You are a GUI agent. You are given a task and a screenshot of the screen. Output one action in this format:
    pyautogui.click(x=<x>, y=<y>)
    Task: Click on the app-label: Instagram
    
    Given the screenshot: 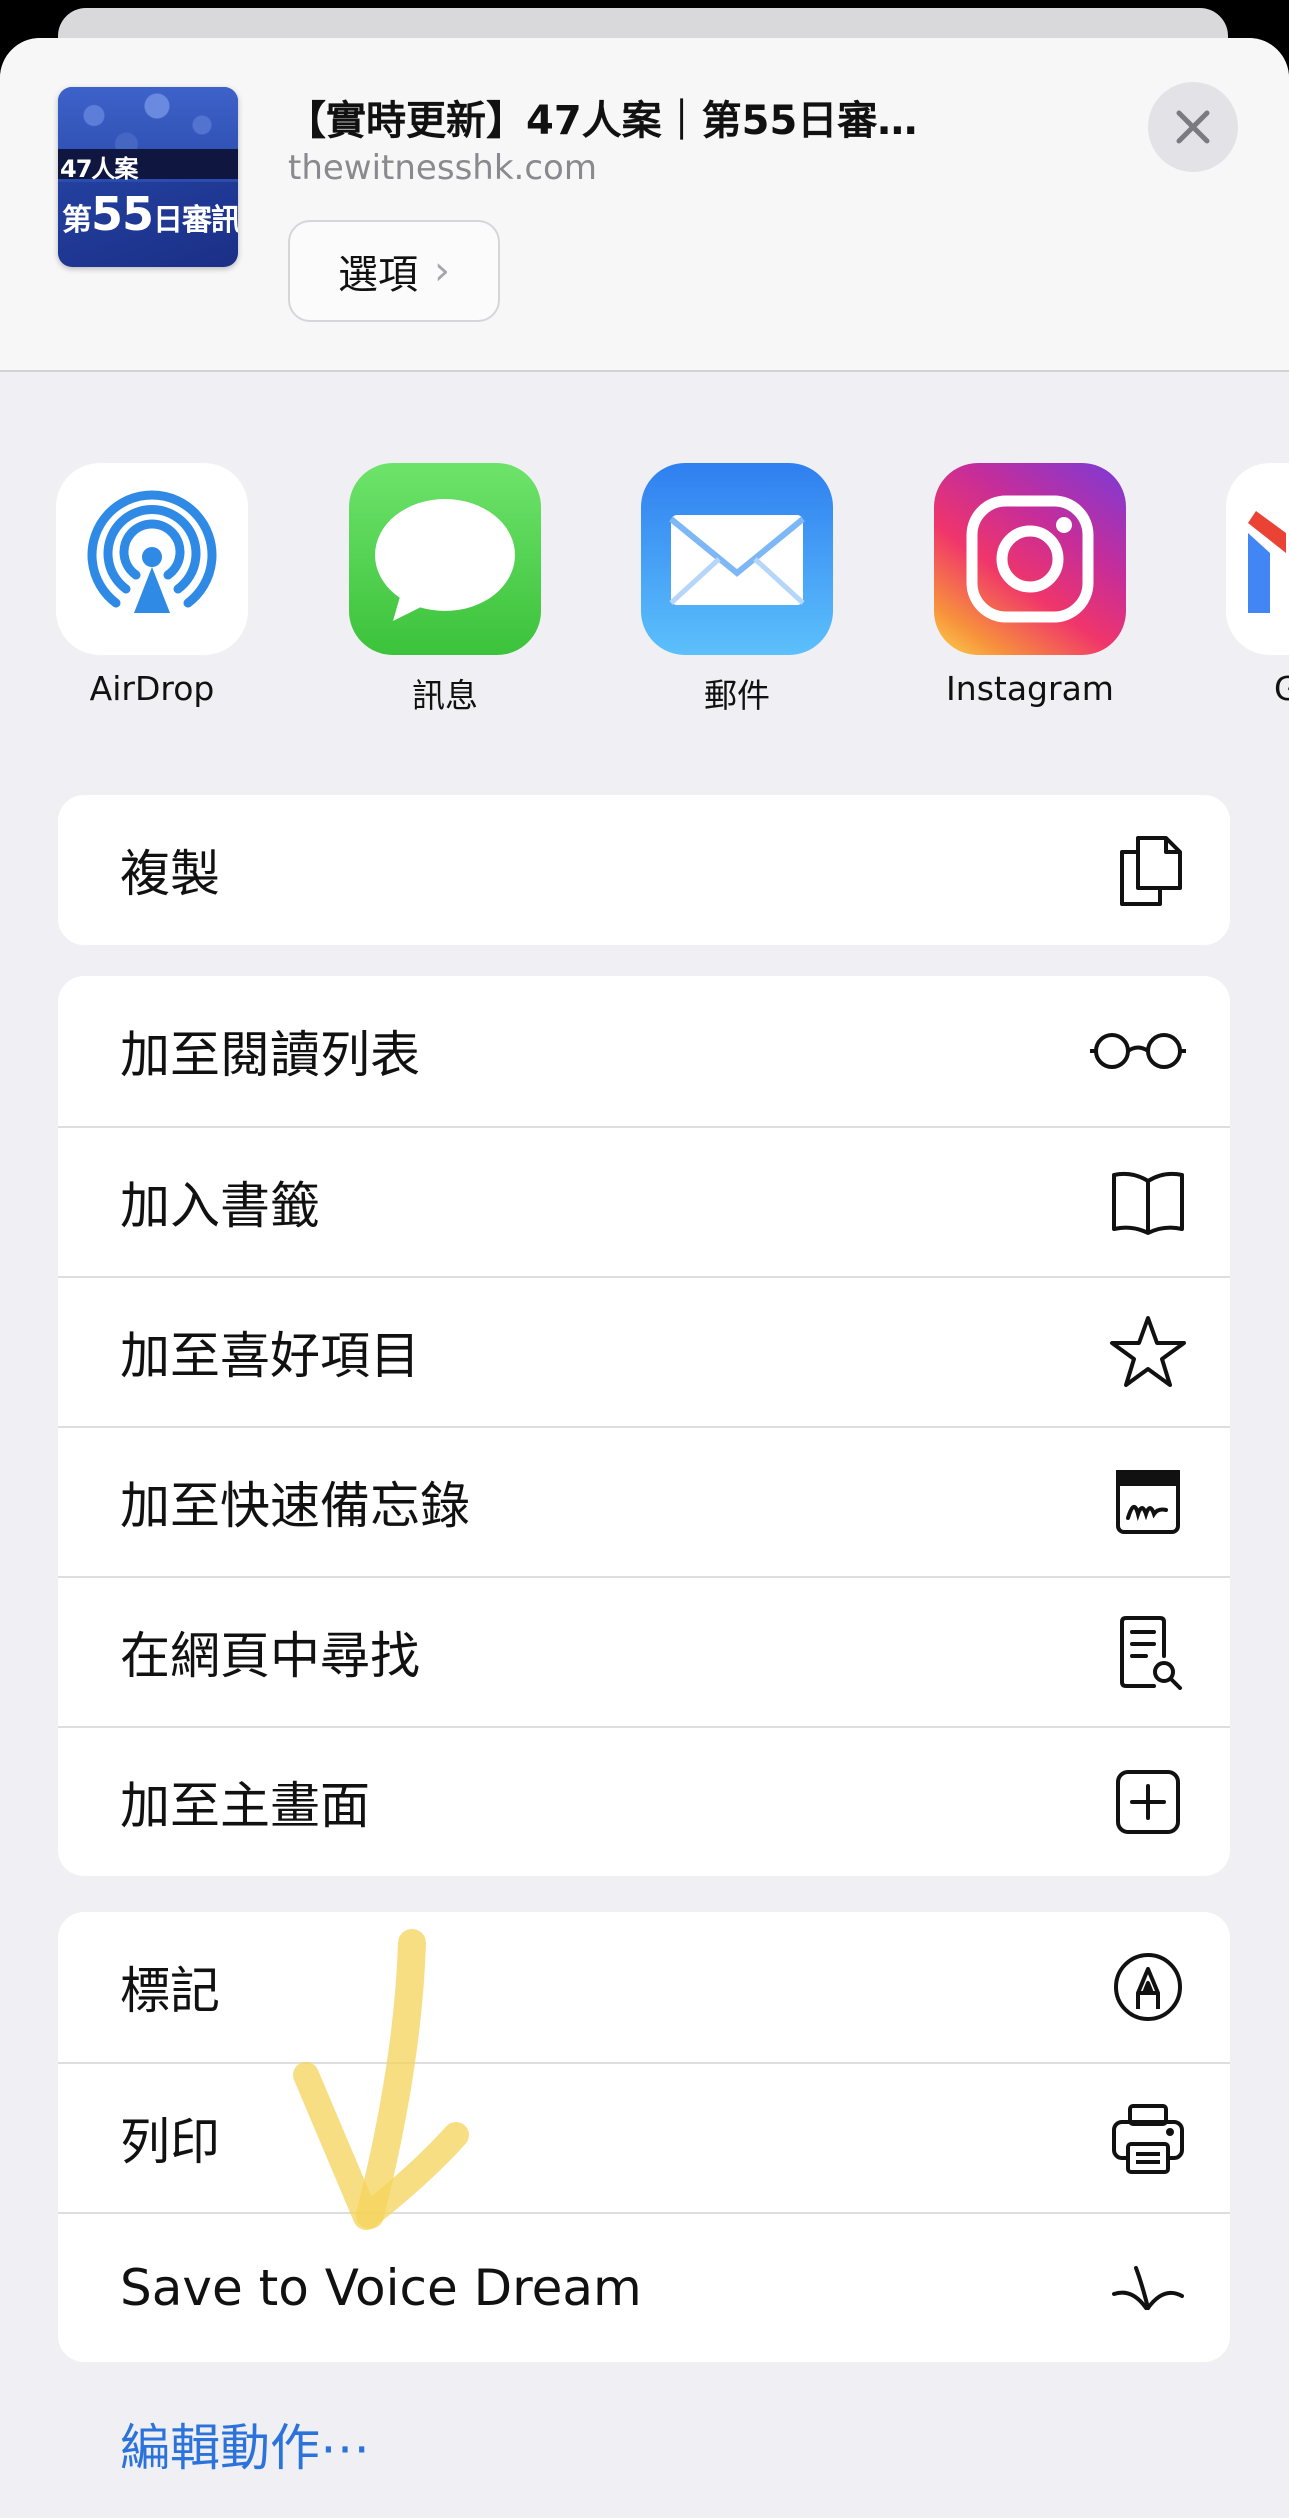 What is the action you would take?
    pyautogui.click(x=1030, y=688)
    